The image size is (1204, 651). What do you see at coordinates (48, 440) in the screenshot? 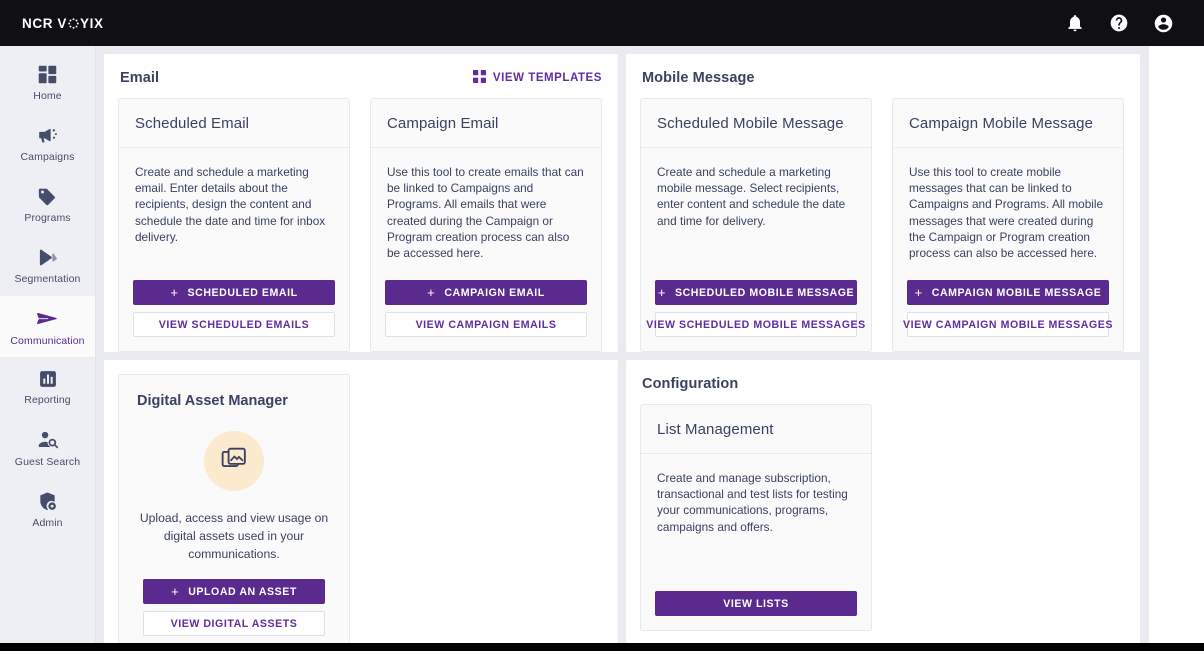
I see `person-search-icon` at bounding box center [48, 440].